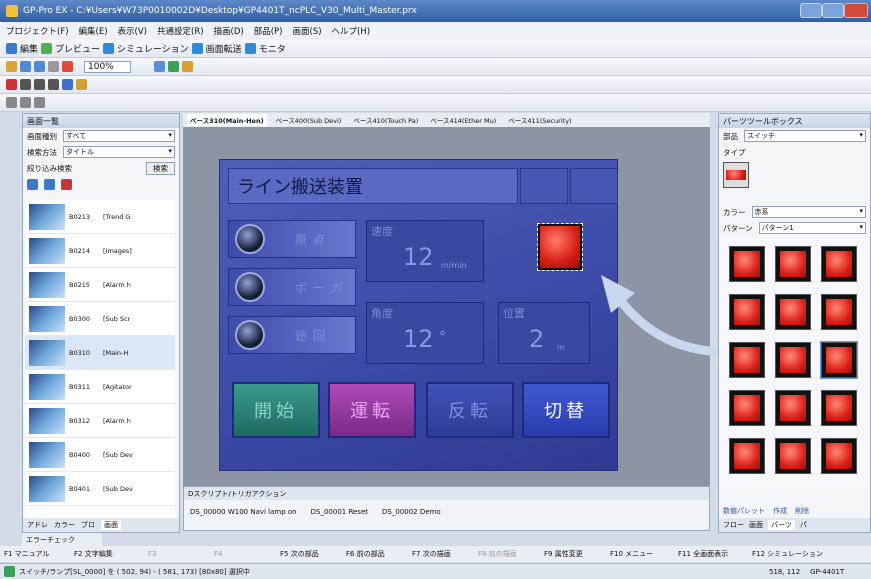 The height and width of the screenshot is (579, 871). Describe the element at coordinates (107, 66) in the screenshot. I see `zoom-select: 100%` at that location.